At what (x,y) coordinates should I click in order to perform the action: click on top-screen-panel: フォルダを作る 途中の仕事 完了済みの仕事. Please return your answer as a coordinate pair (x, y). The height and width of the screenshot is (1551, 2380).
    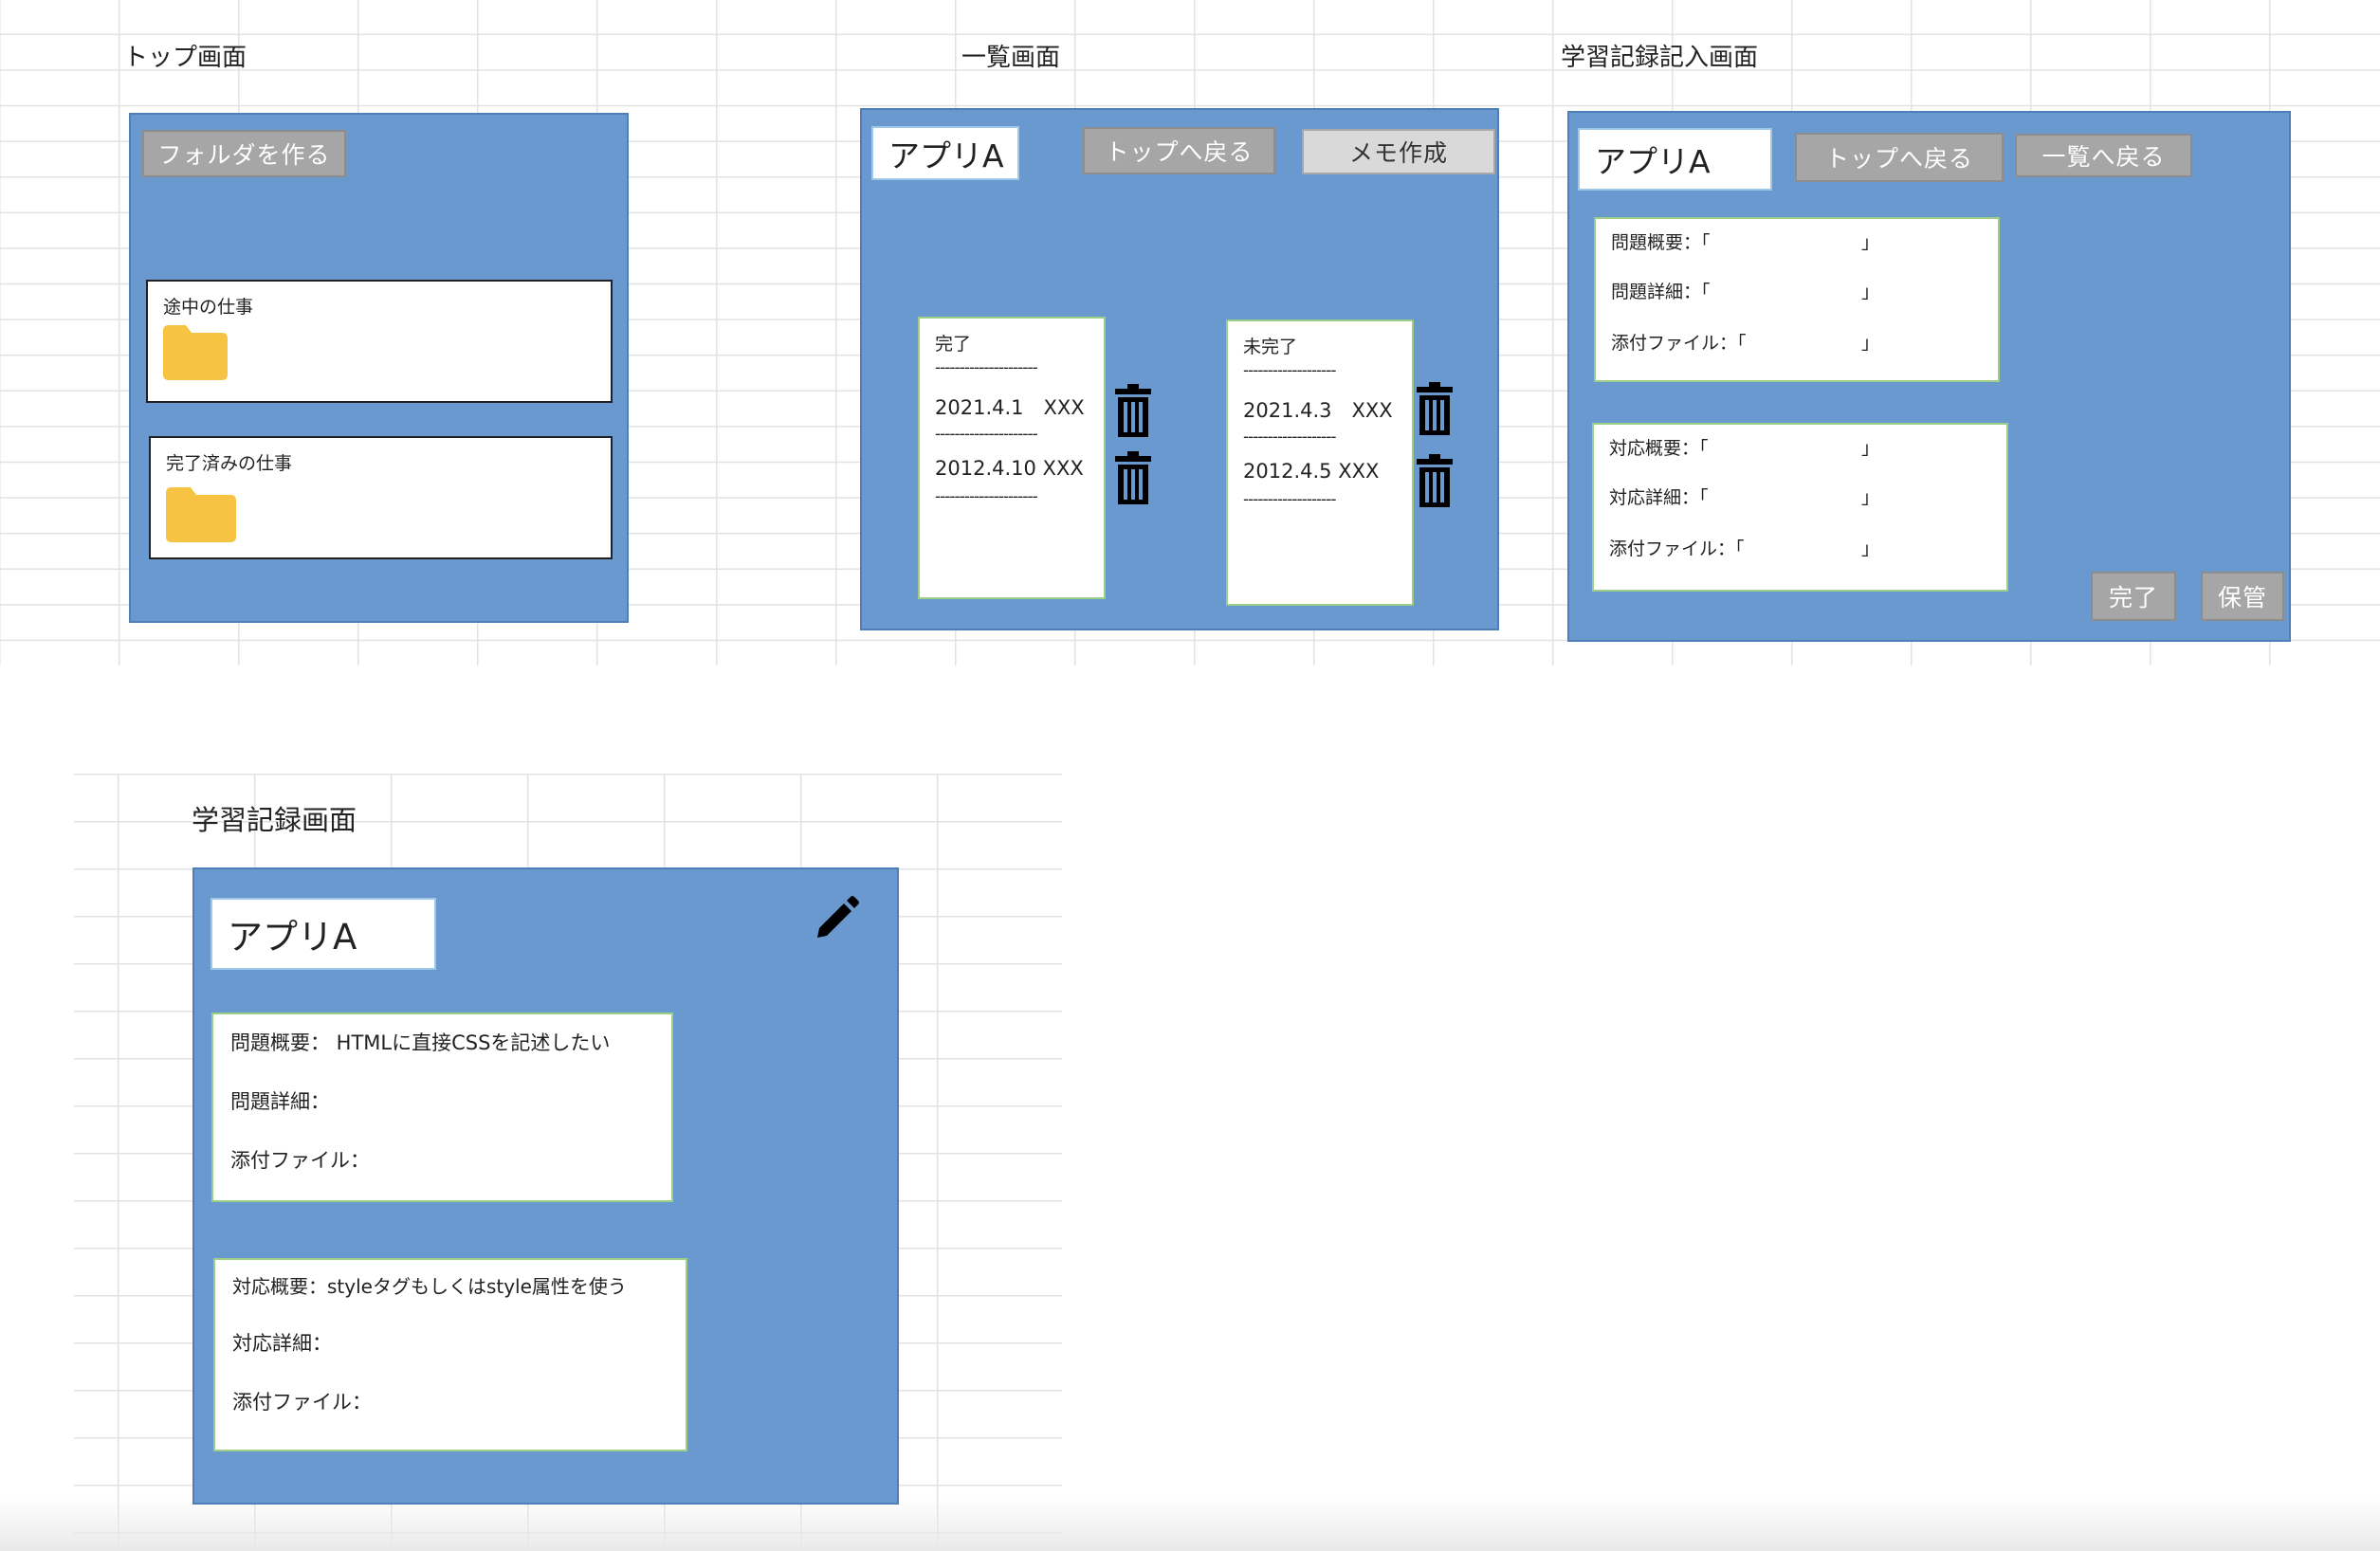
    Looking at the image, I should click on (379, 368).